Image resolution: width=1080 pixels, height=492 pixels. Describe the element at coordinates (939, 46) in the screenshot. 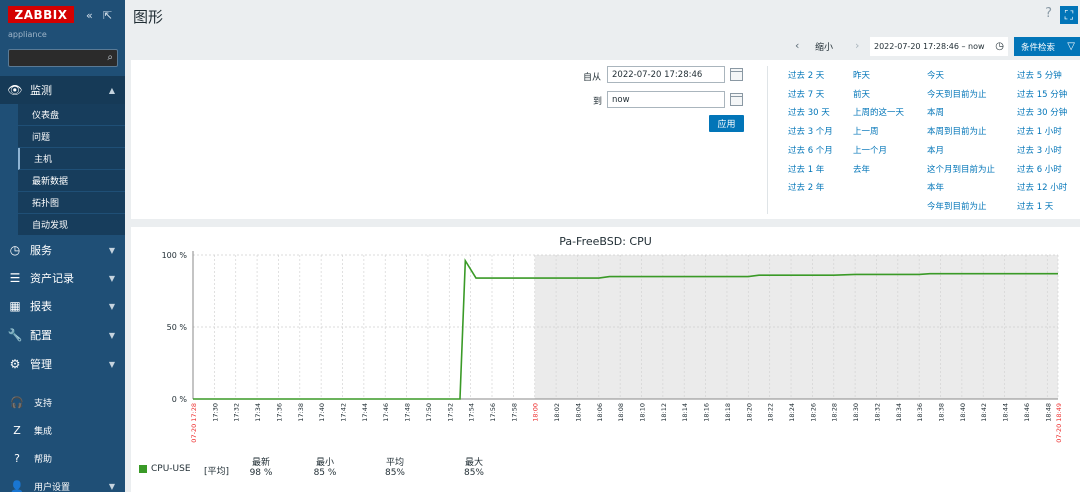

I see `time-range-tab: 2022-07-20 17:28:46 – now ◷` at that location.